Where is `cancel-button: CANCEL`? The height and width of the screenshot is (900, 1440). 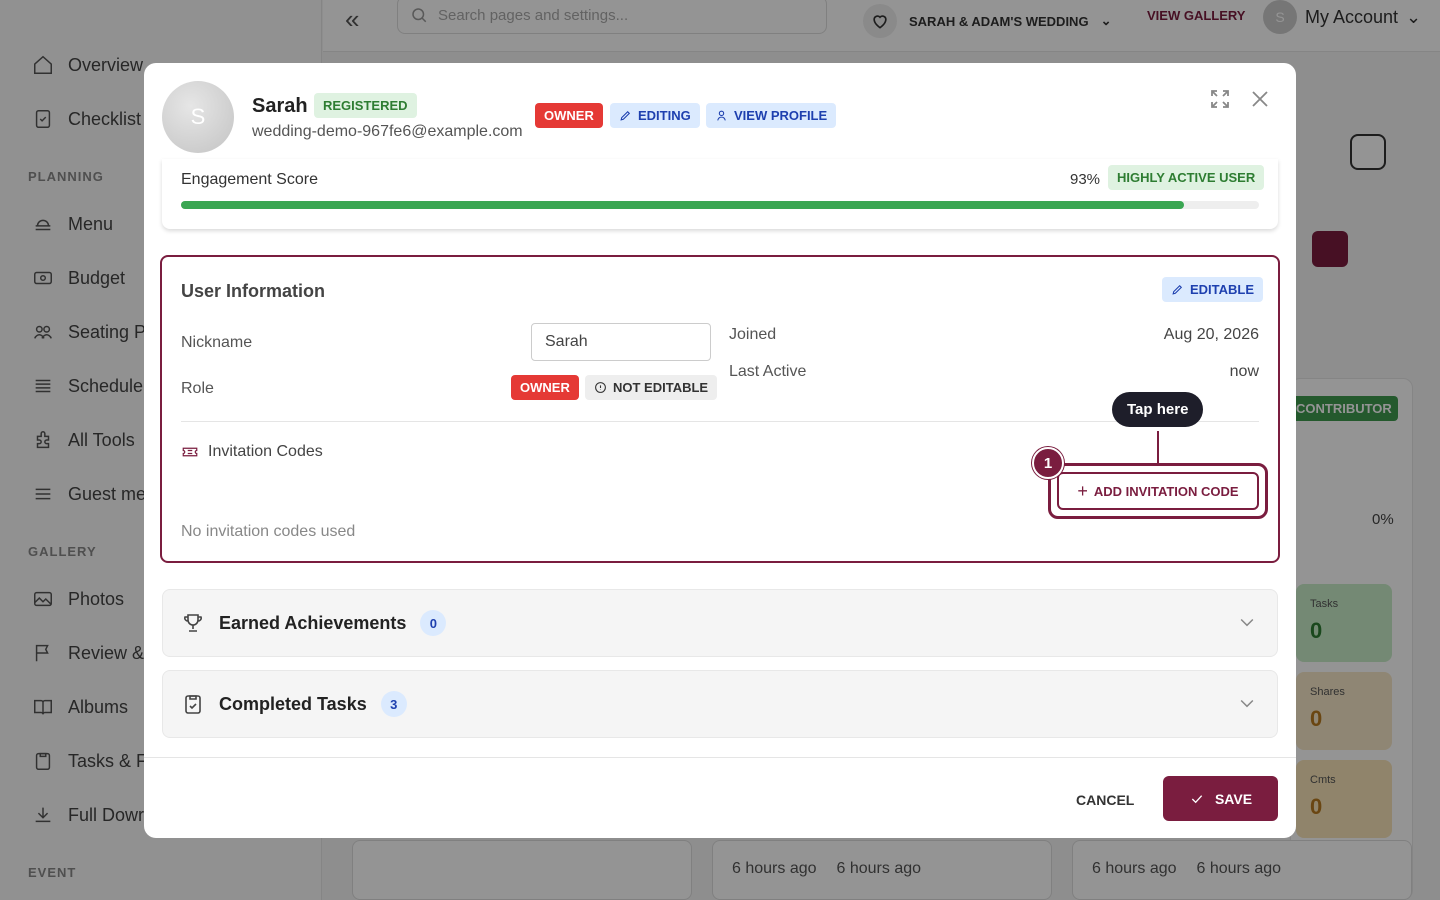
cancel-button: CANCEL is located at coordinates (1105, 800).